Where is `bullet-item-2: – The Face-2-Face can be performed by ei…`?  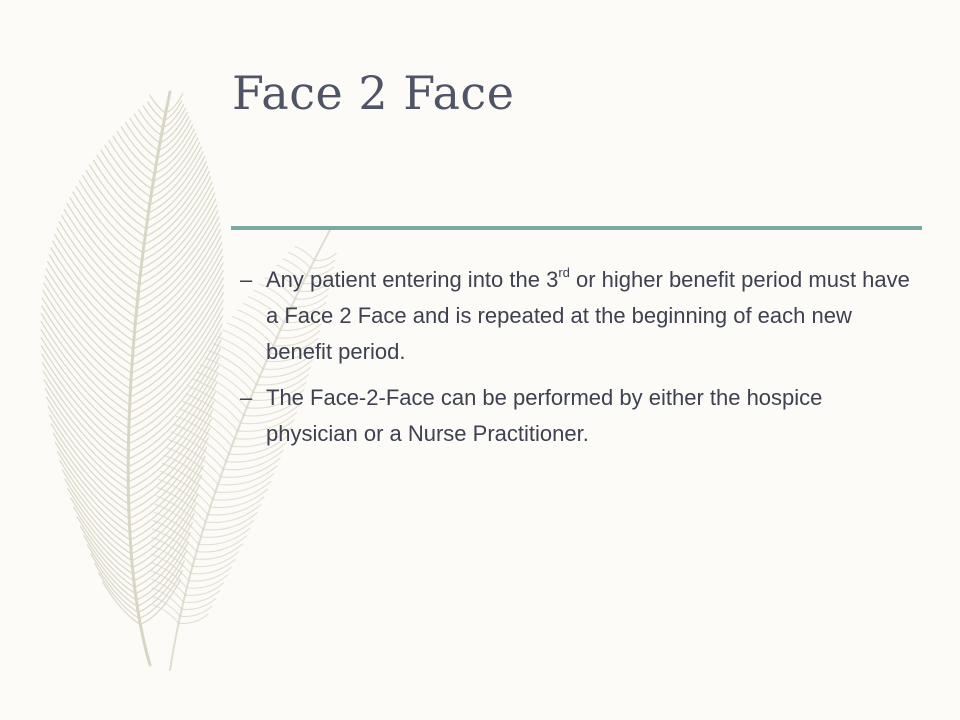
bullet-item-2: – The Face-2-Face can be performed by ei… is located at coordinates (580, 416).